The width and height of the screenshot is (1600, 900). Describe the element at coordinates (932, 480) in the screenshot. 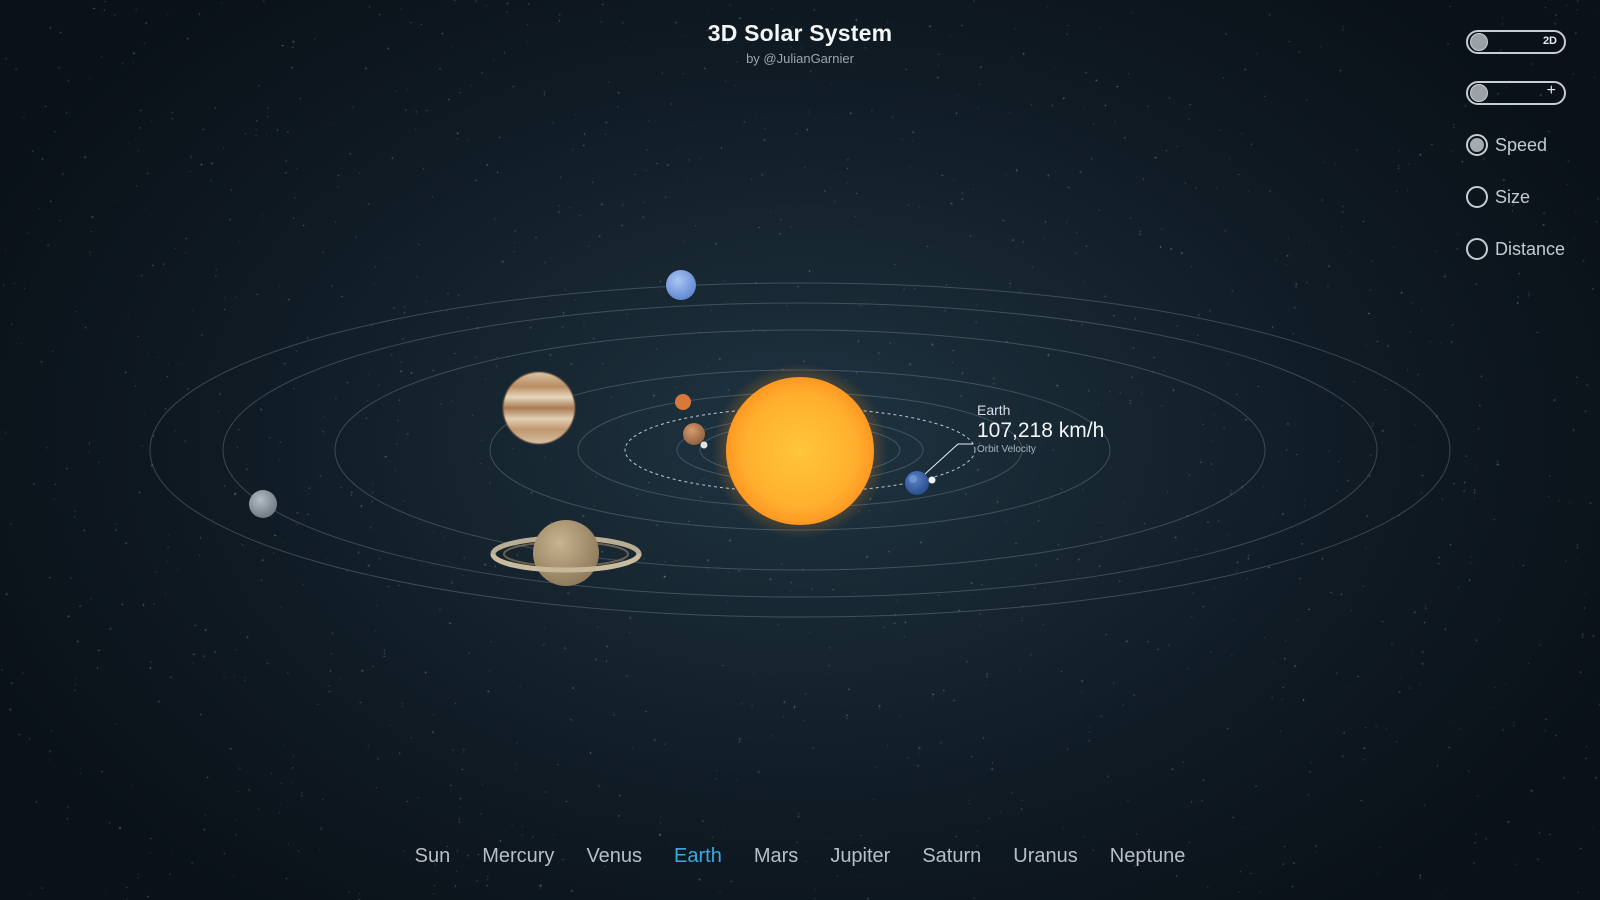

I see `moon` at that location.